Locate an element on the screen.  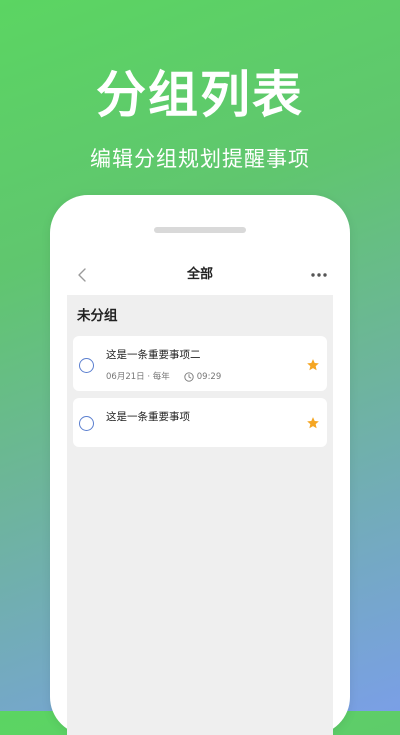
task-item: 这是一条重要事项 is located at coordinates (200, 422).